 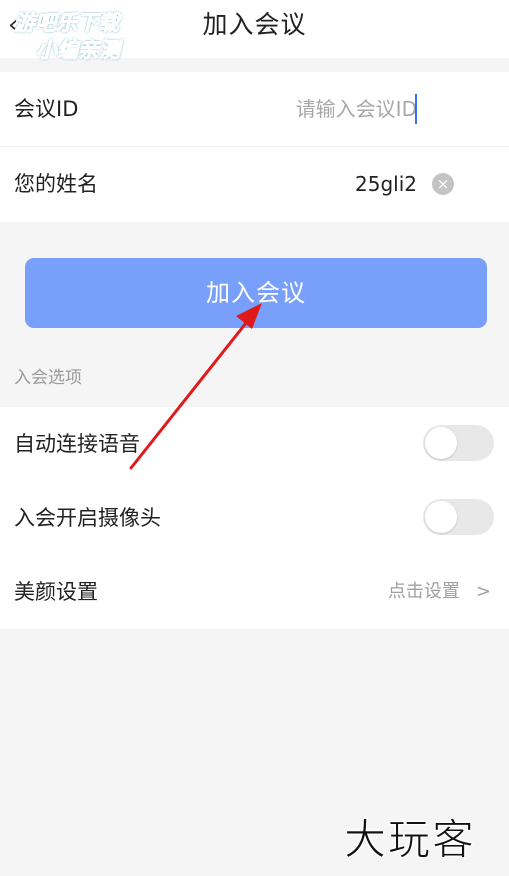 I want to click on join-meeting-button-label: 加入会议, so click(x=256, y=293).